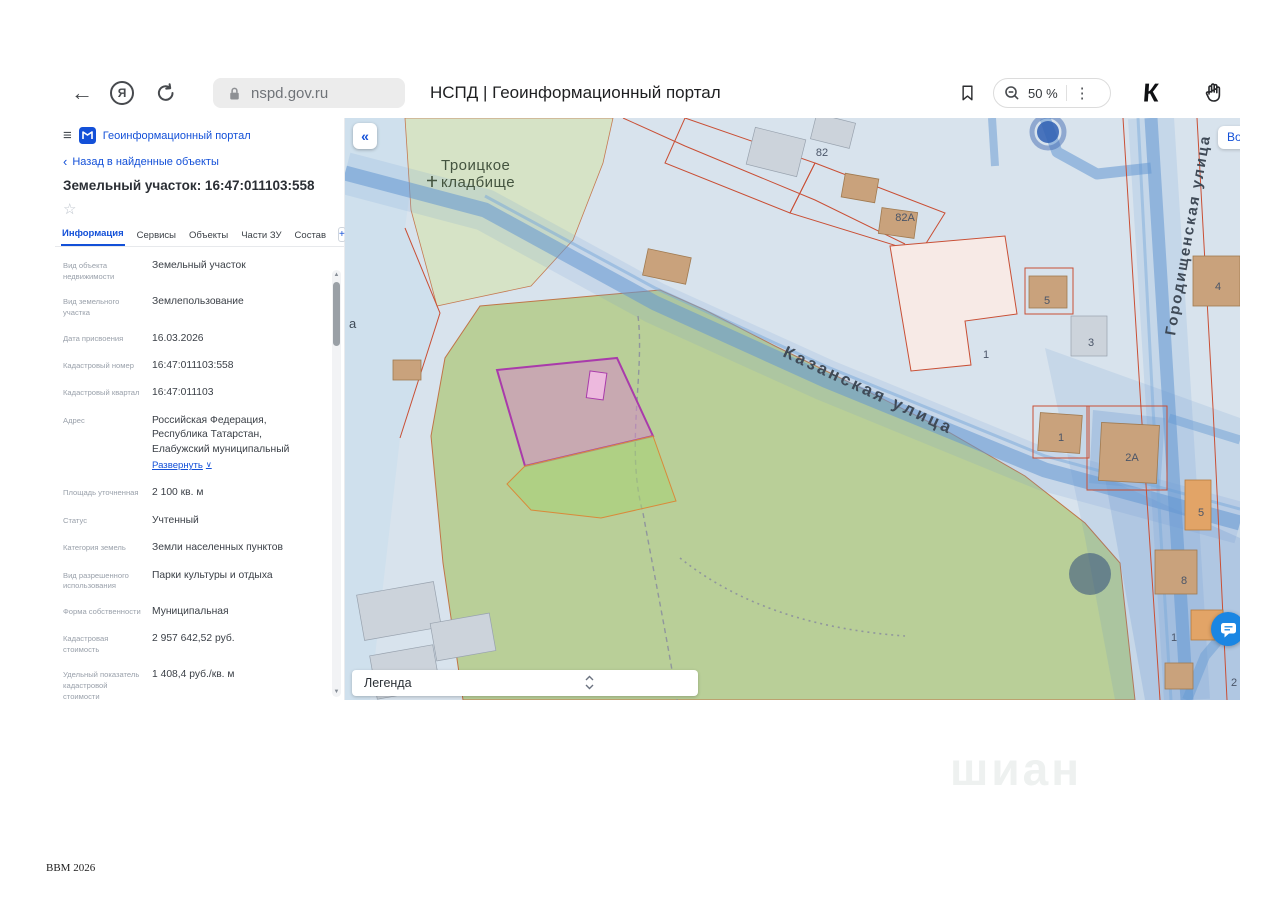 This screenshot has width=1280, height=906. What do you see at coordinates (93, 234) in the screenshot?
I see `tab-information: Информация` at bounding box center [93, 234].